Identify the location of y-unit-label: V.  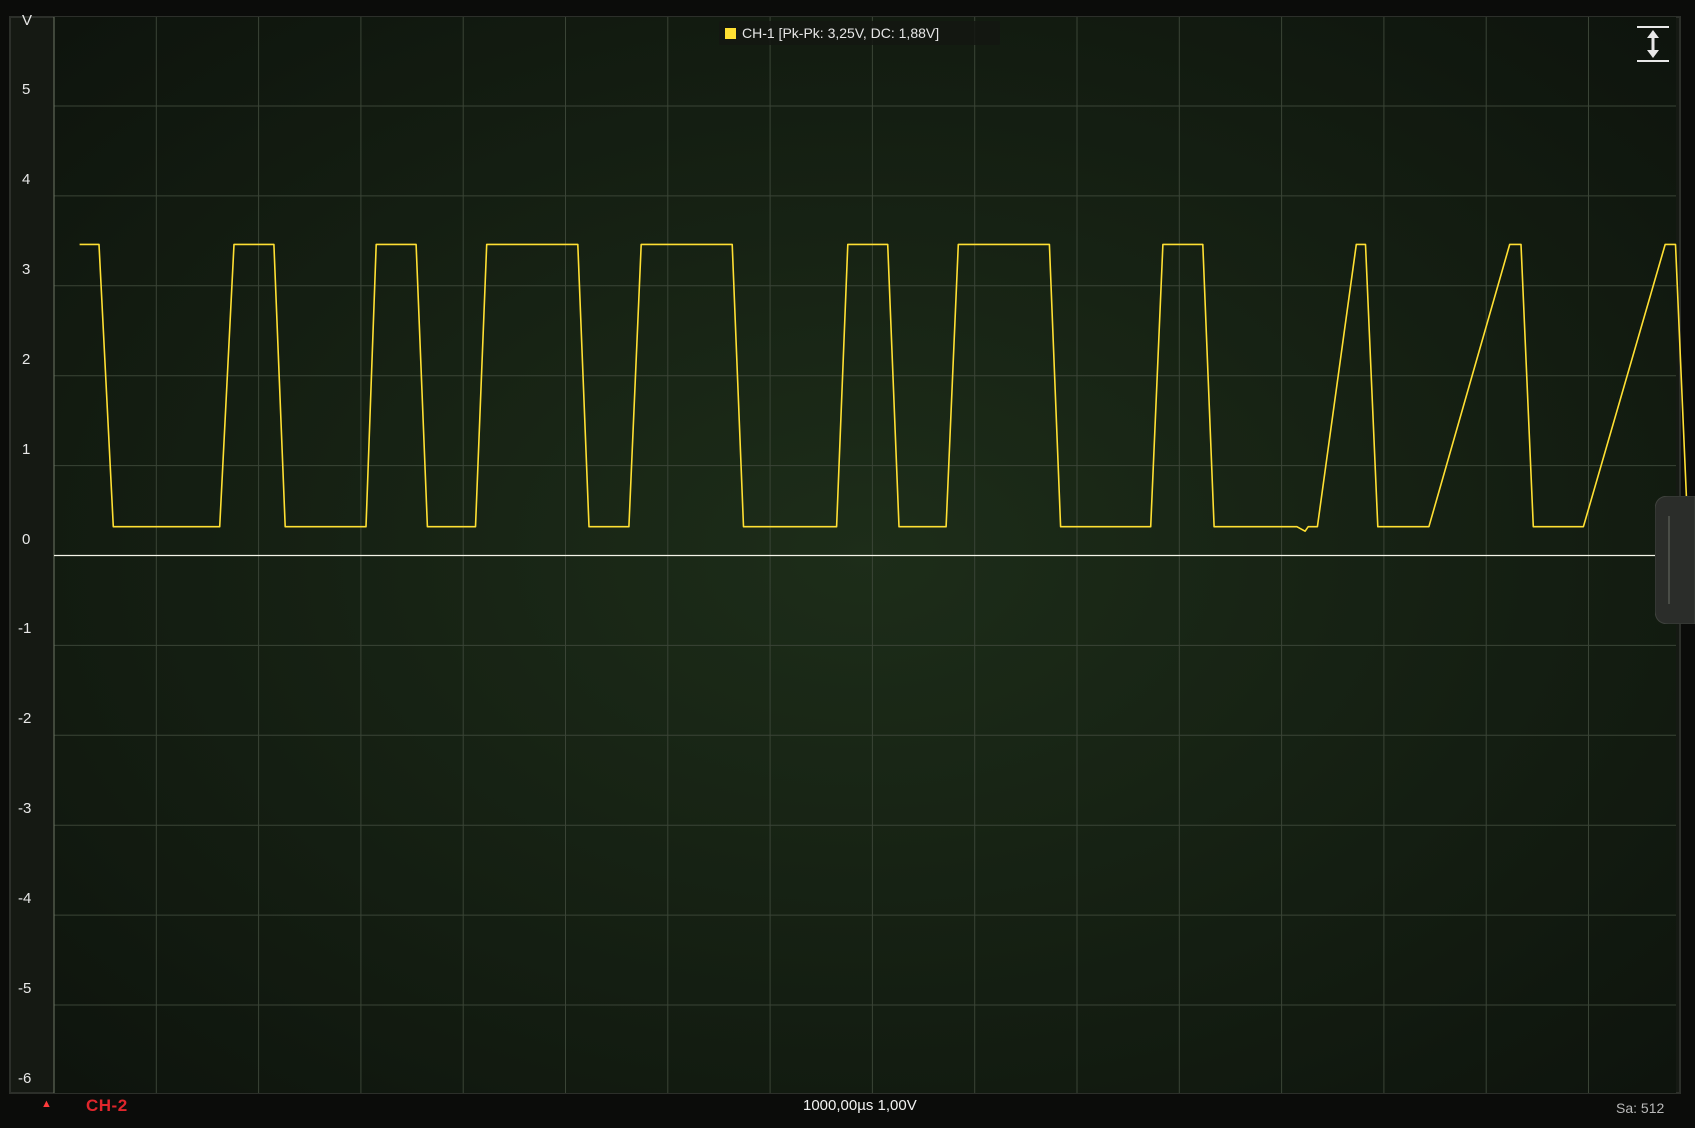
(27, 20).